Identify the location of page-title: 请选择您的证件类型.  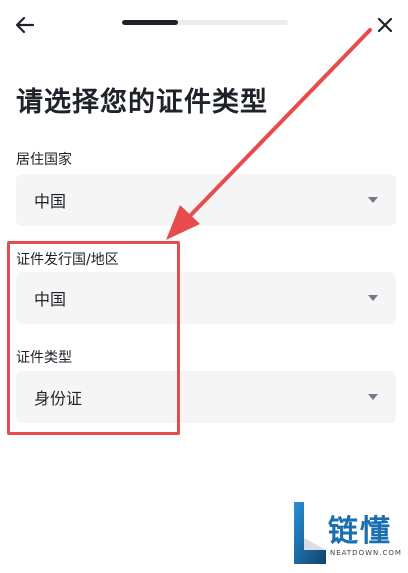
(142, 102).